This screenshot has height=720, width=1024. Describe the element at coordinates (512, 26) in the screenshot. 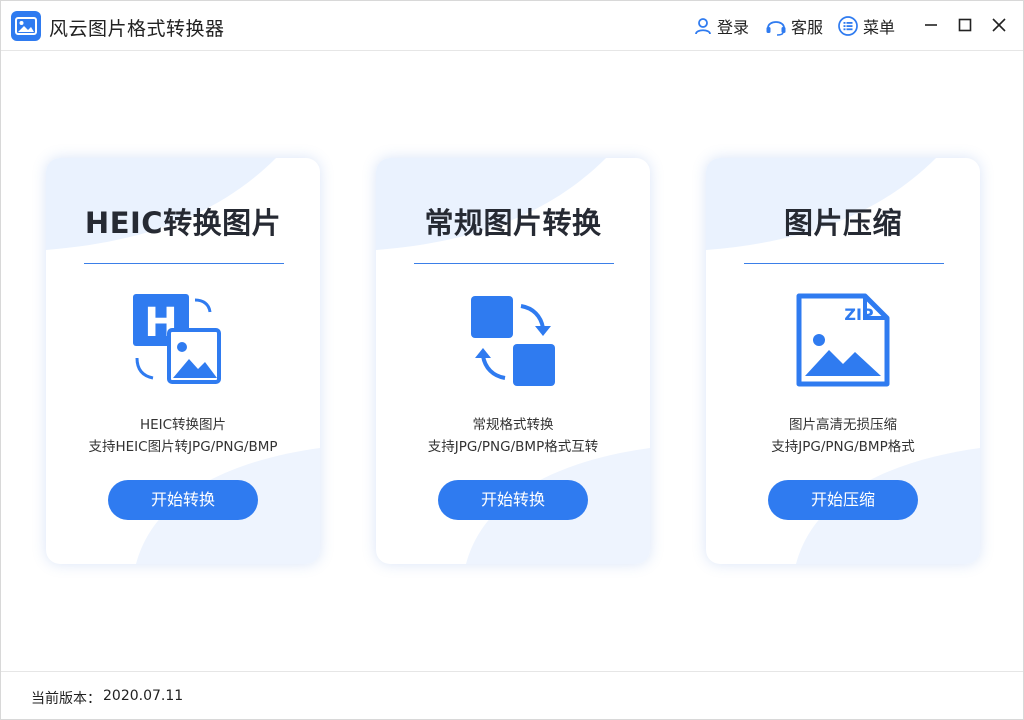

I see `title-bar: 风云图片格式转换器 登录 客服 菜单` at that location.